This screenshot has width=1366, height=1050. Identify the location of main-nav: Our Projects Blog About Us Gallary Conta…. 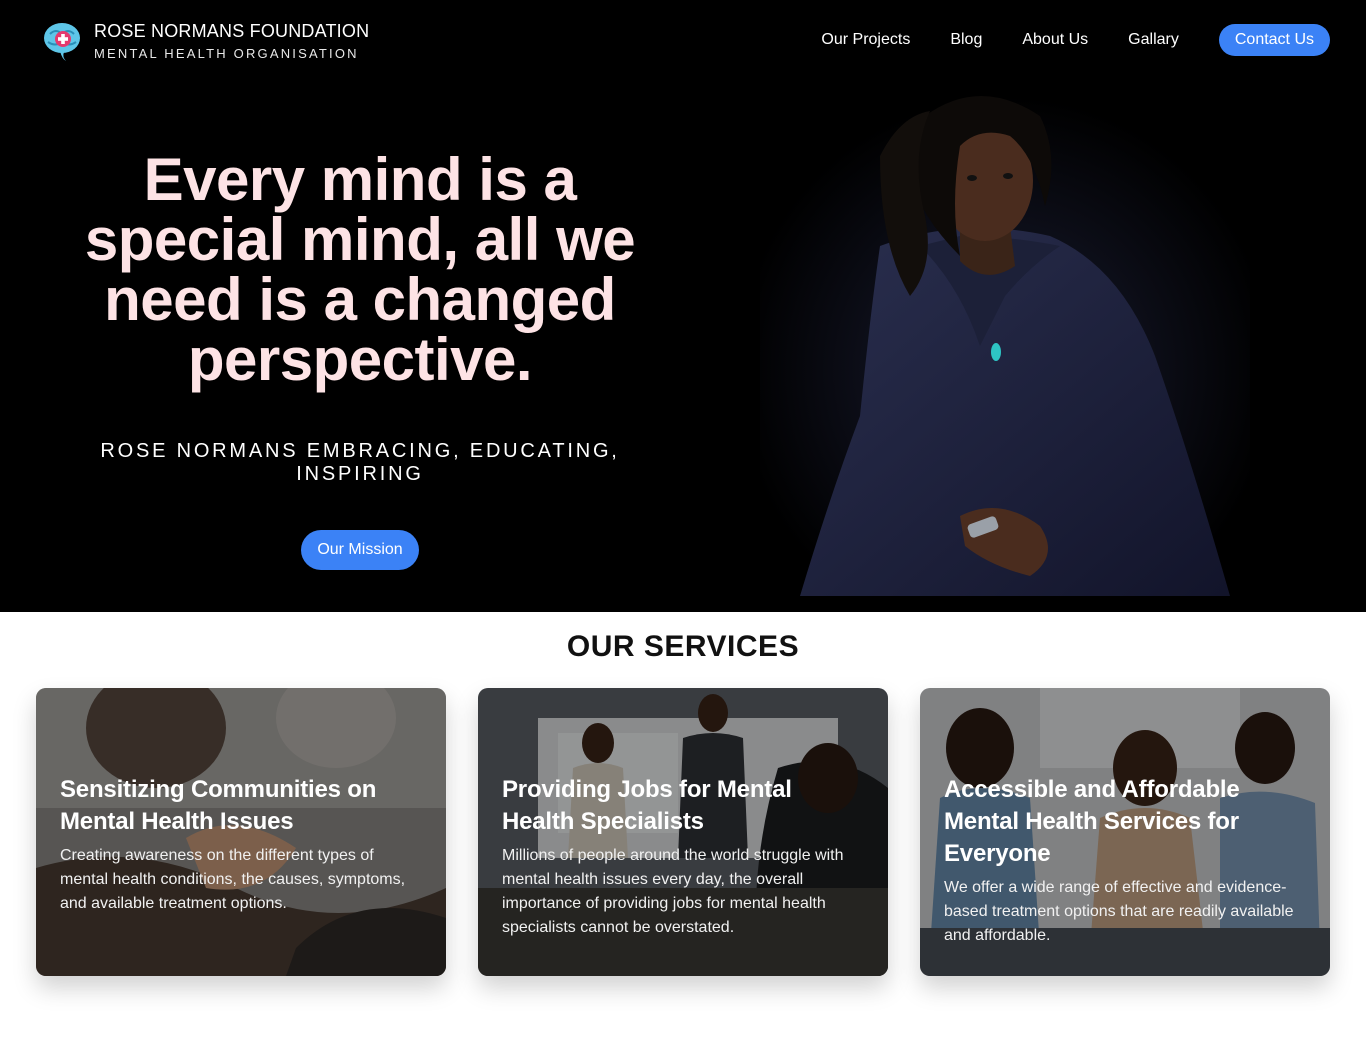
(1055, 40).